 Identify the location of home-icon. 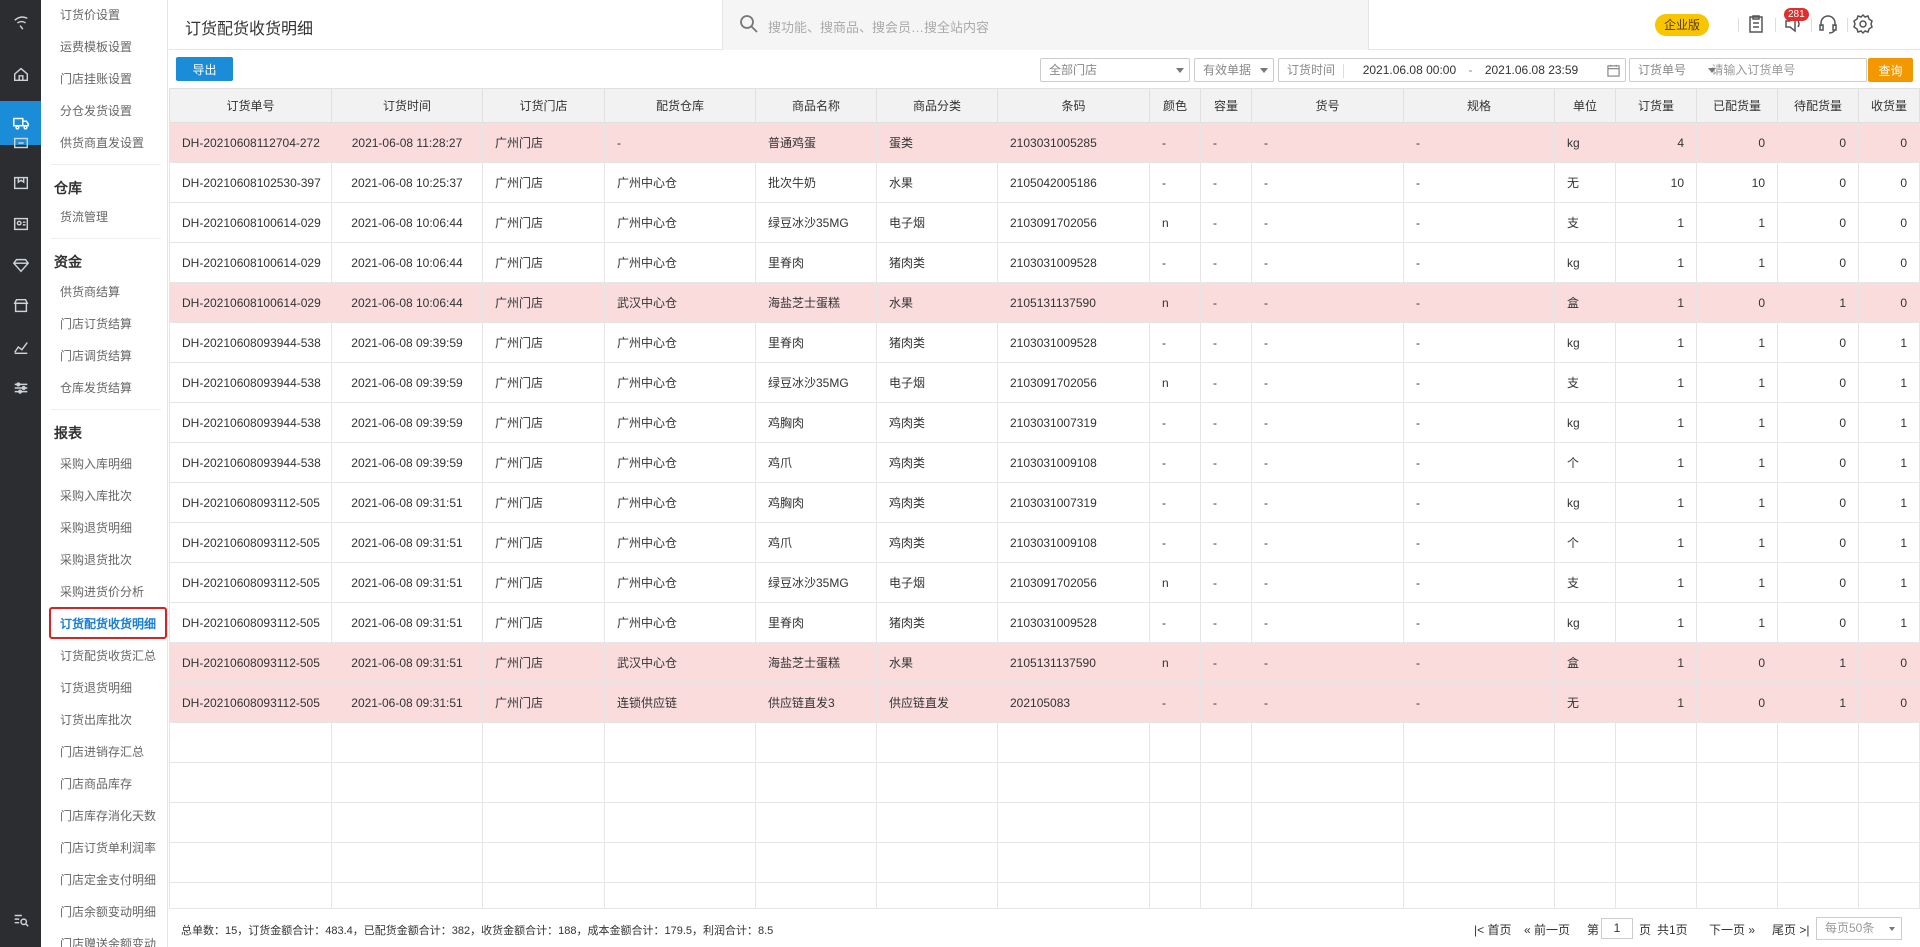
(20, 74).